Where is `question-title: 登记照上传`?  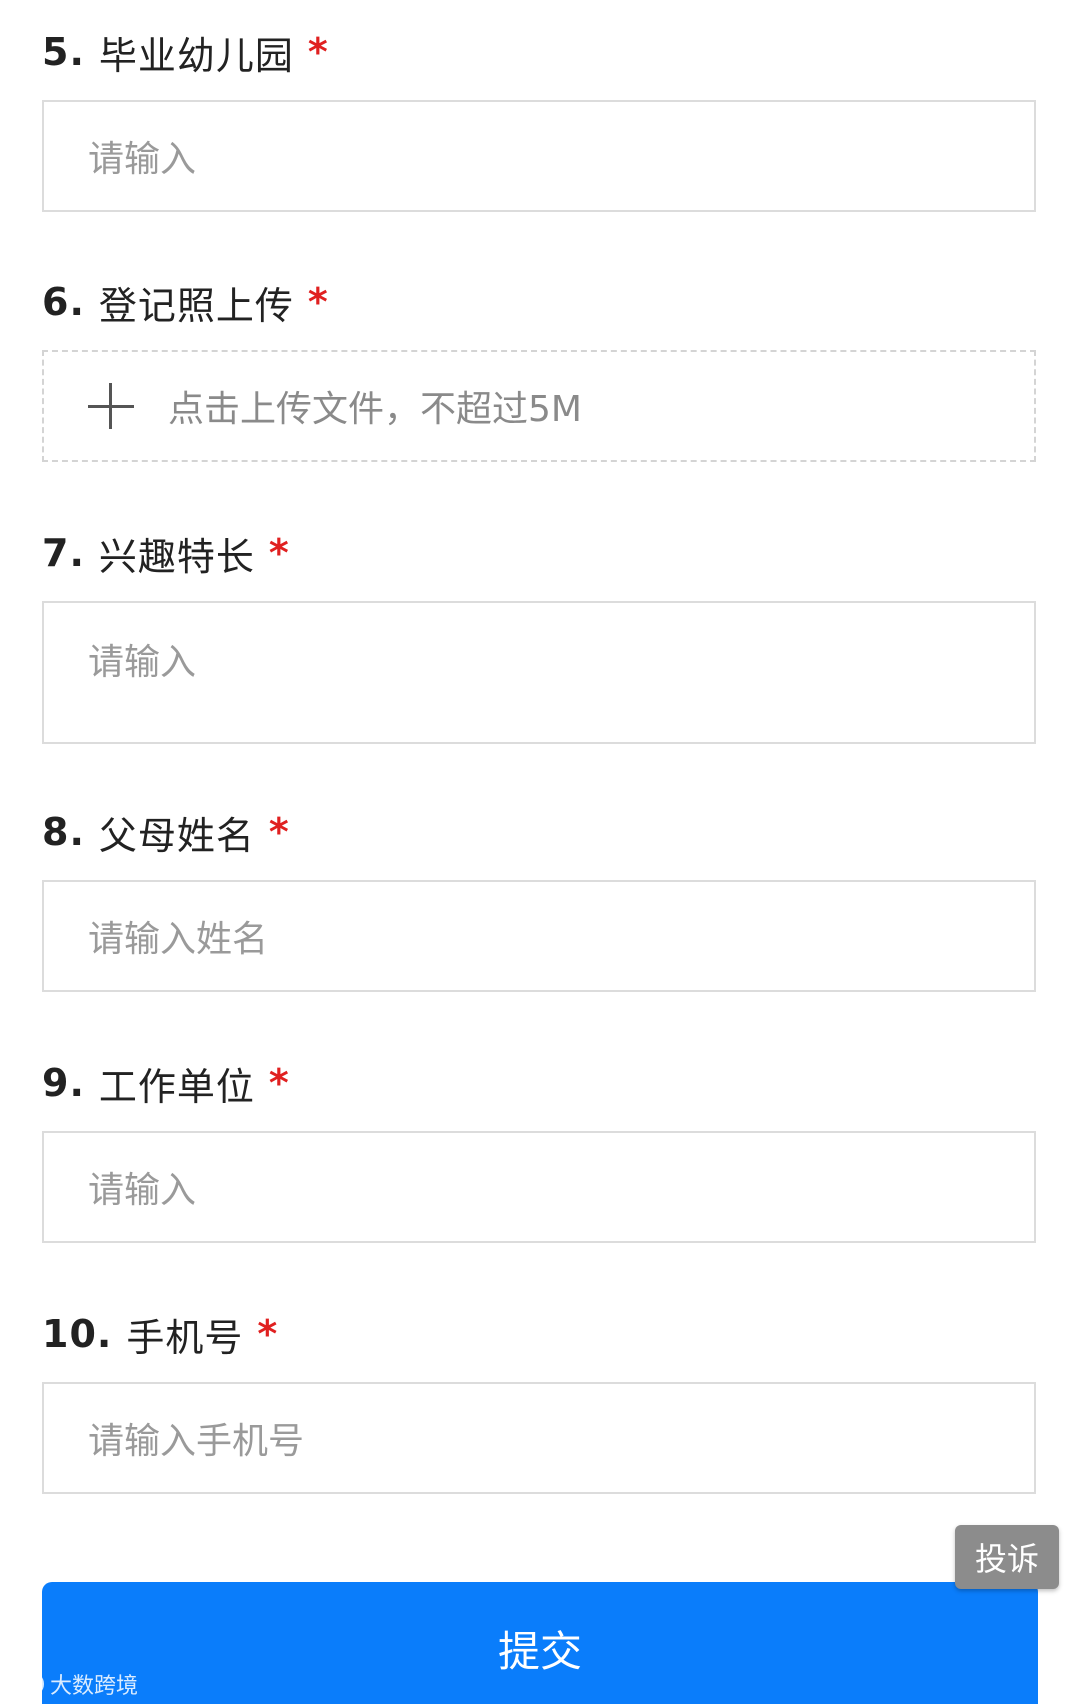 question-title: 登记照上传 is located at coordinates (196, 305).